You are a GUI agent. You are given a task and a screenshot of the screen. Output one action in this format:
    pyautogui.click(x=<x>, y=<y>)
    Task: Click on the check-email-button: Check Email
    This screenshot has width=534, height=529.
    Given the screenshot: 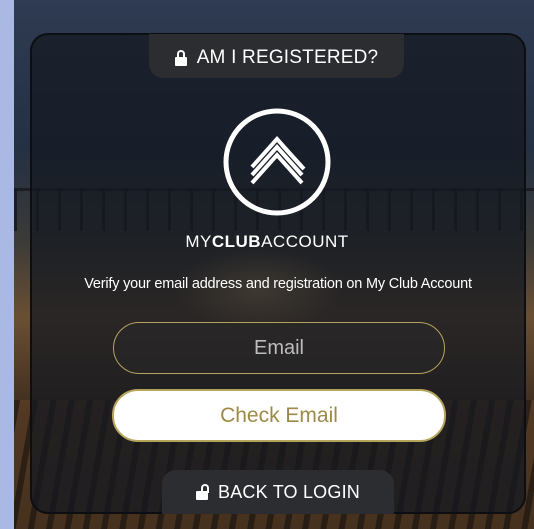 What is the action you would take?
    pyautogui.click(x=279, y=415)
    